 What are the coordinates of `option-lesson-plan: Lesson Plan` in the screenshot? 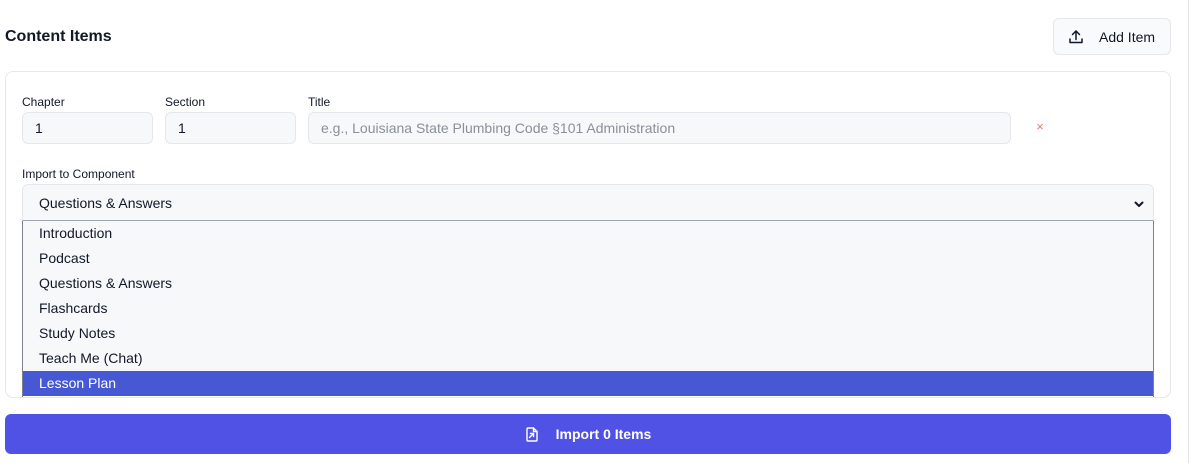 It's located at (588, 383).